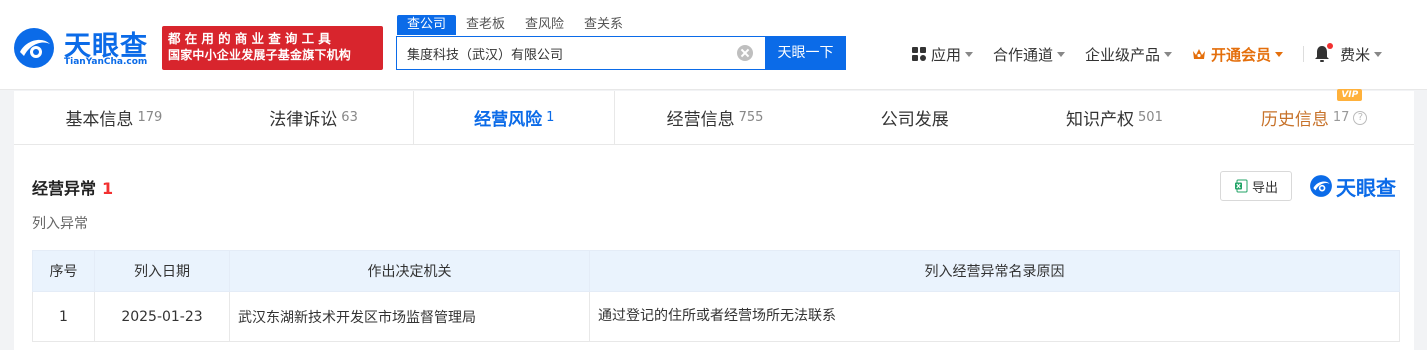 The height and width of the screenshot is (350, 1427). What do you see at coordinates (162, 316) in the screenshot?
I see `cell-date: 2025-01-23` at bounding box center [162, 316].